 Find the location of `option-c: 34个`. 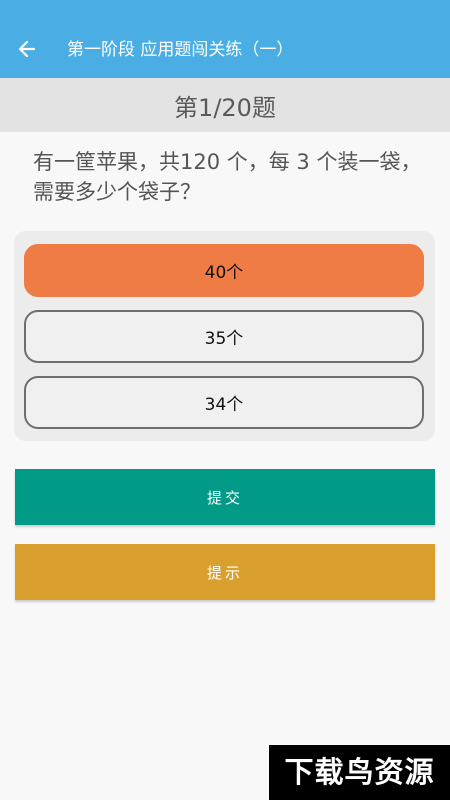

option-c: 34个 is located at coordinates (224, 402).